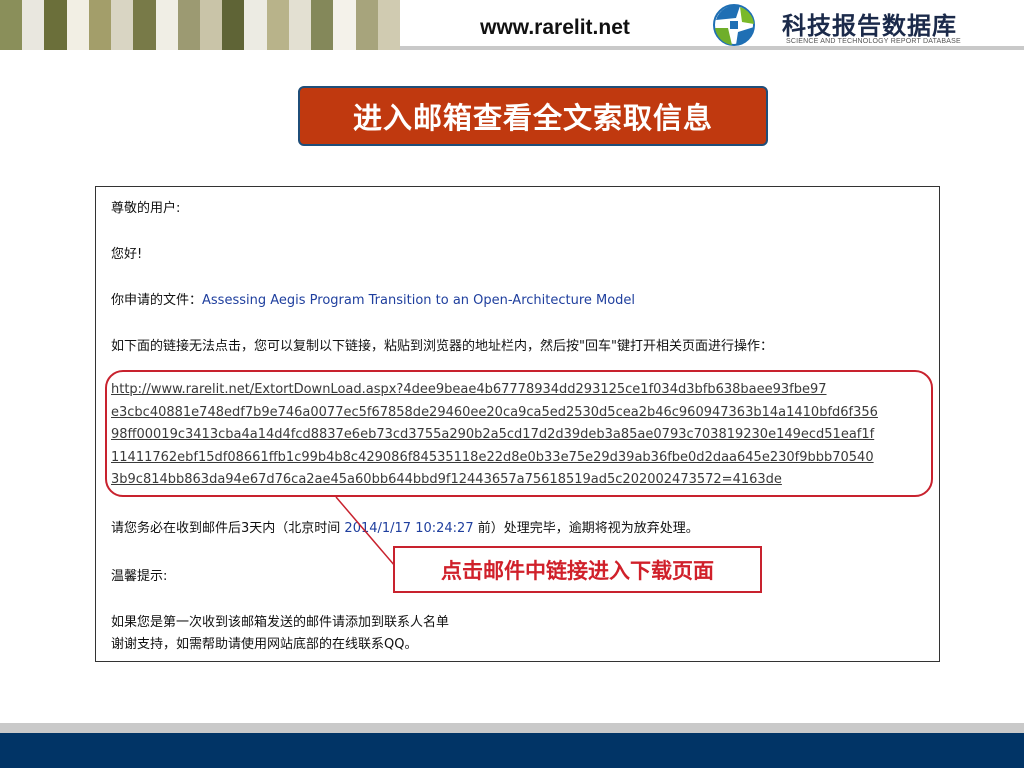 This screenshot has height=768, width=1024. I want to click on deadline-suffix: 前）处理完毕，逾期将视为放弃处理。, so click(588, 528).